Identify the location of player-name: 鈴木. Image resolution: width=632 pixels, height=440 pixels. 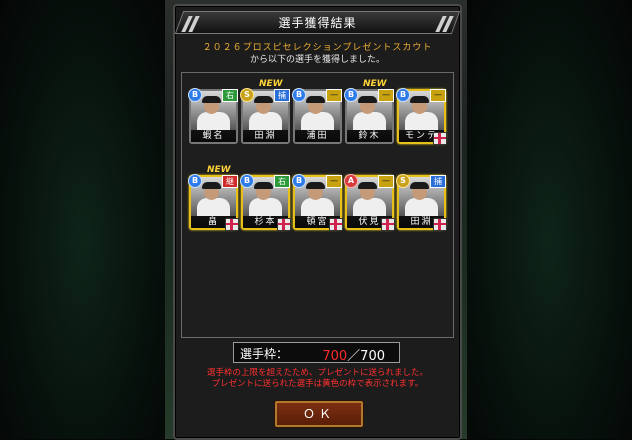
(369, 136).